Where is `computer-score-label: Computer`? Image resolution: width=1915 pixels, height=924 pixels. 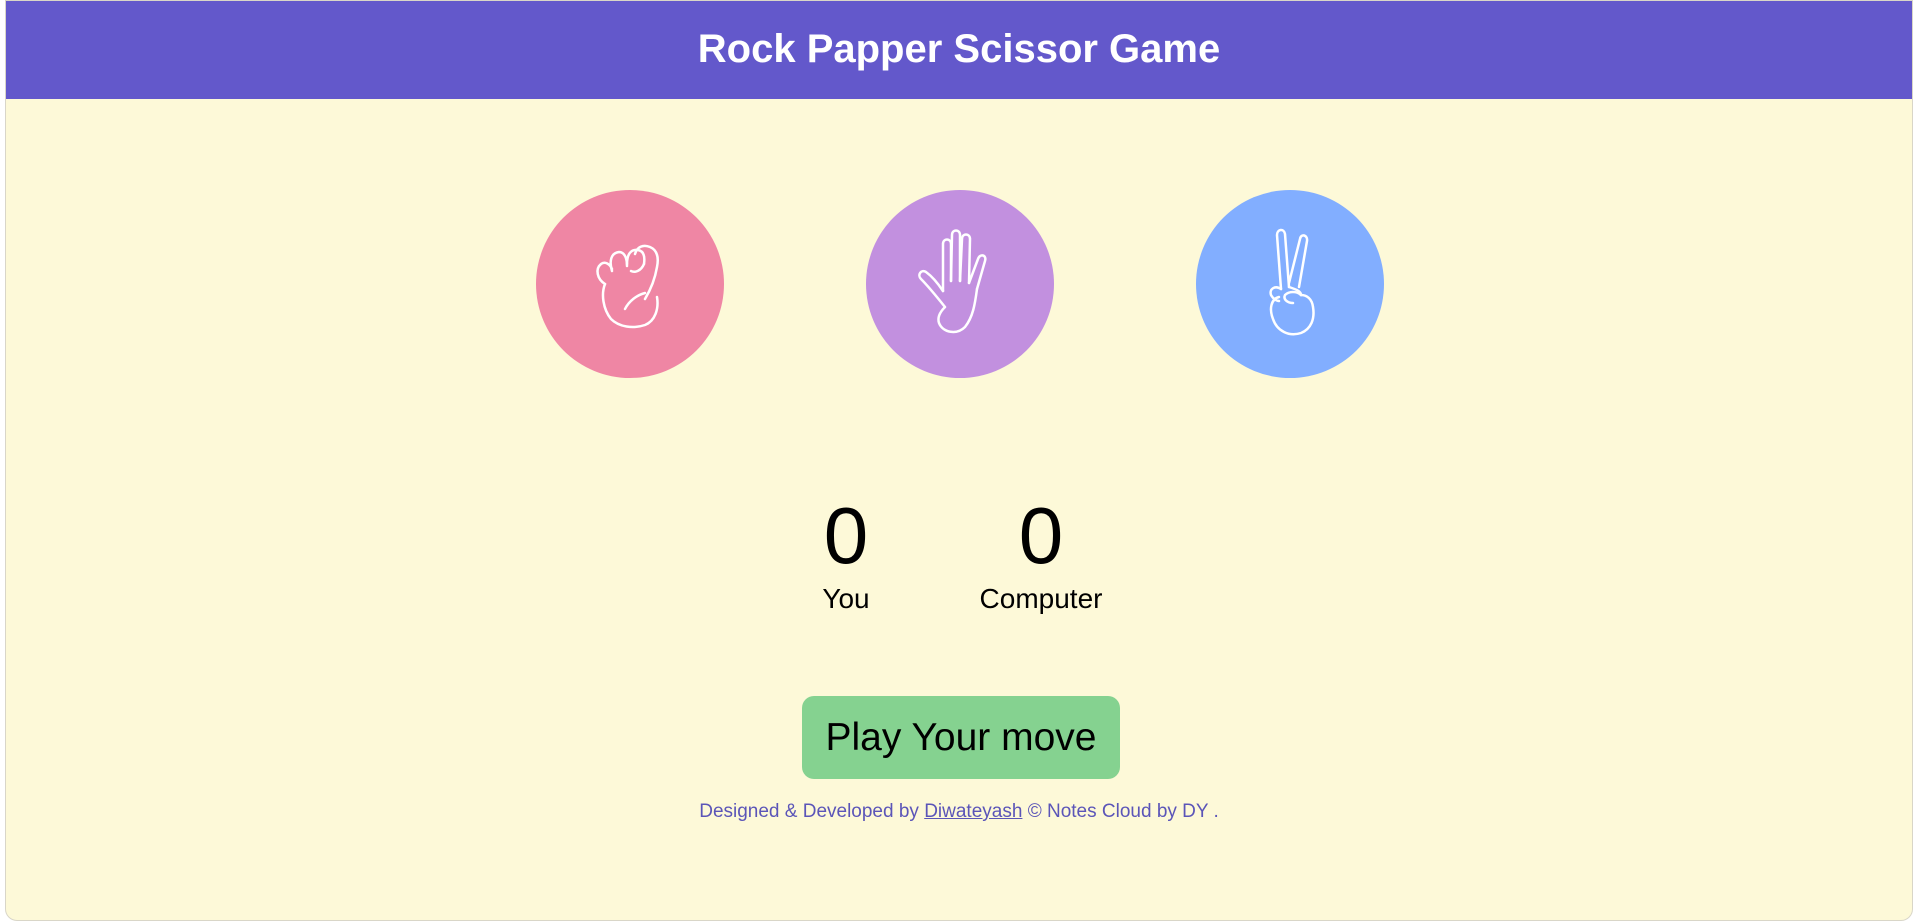 computer-score-label: Computer is located at coordinates (1041, 598).